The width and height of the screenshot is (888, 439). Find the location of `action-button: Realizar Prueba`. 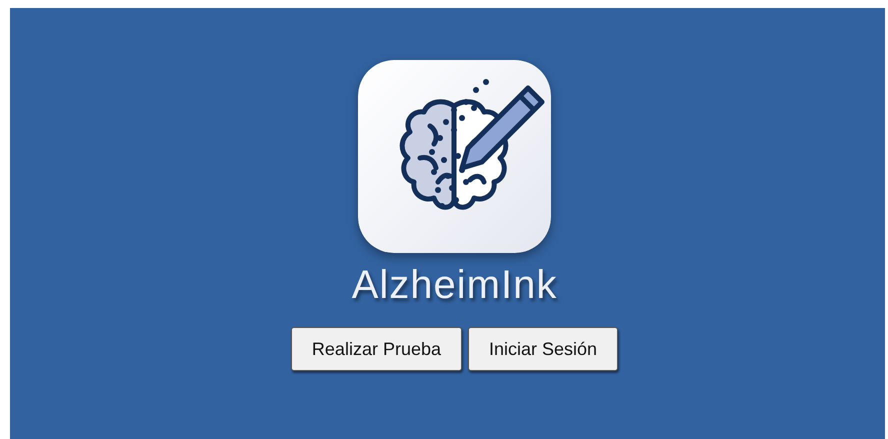

action-button: Realizar Prueba is located at coordinates (376, 349).